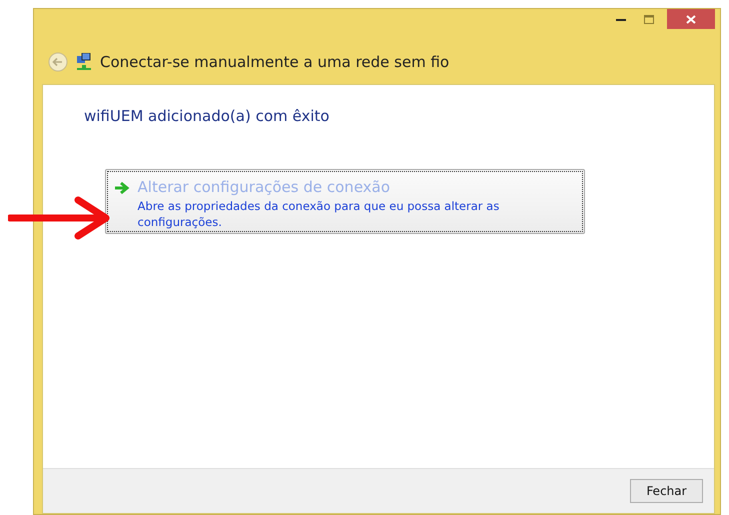  What do you see at coordinates (265, 187) in the screenshot?
I see `link-title: Alterar configurações de conexão` at bounding box center [265, 187].